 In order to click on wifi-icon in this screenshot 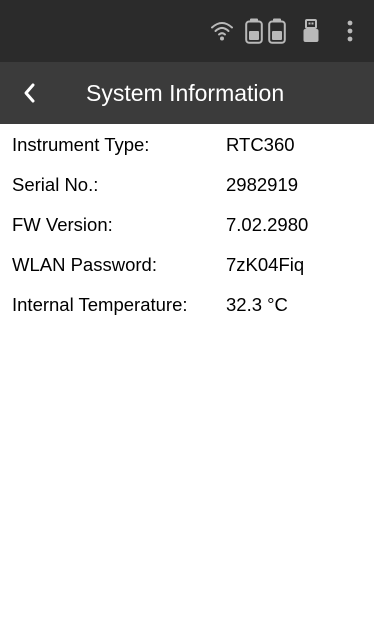, I will do `click(222, 31)`.